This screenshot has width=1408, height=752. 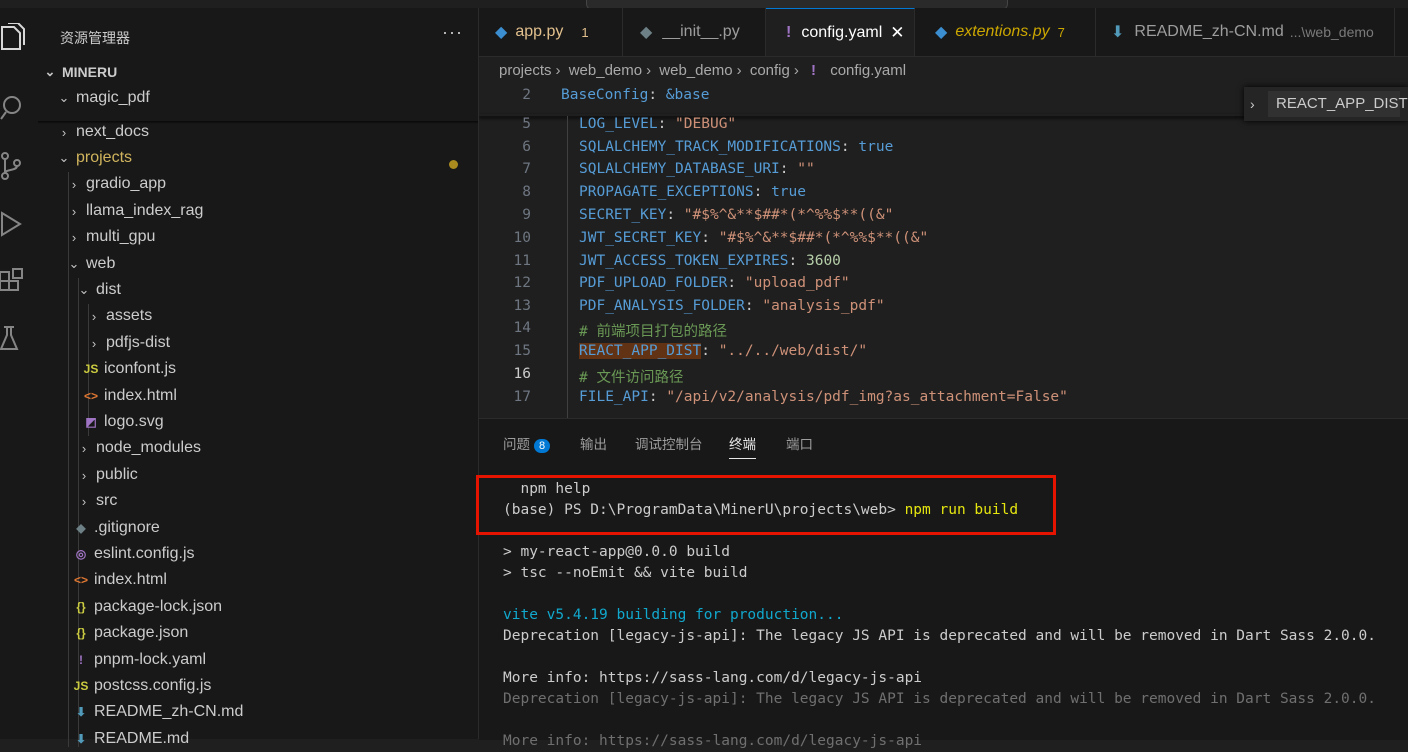 I want to click on explorer-icon, so click(x=19, y=38).